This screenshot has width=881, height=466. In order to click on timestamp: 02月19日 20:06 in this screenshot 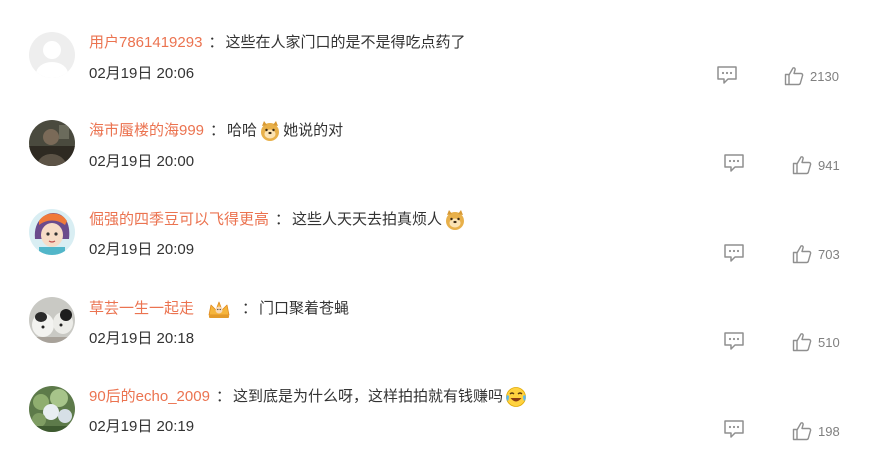, I will do `click(142, 73)`.